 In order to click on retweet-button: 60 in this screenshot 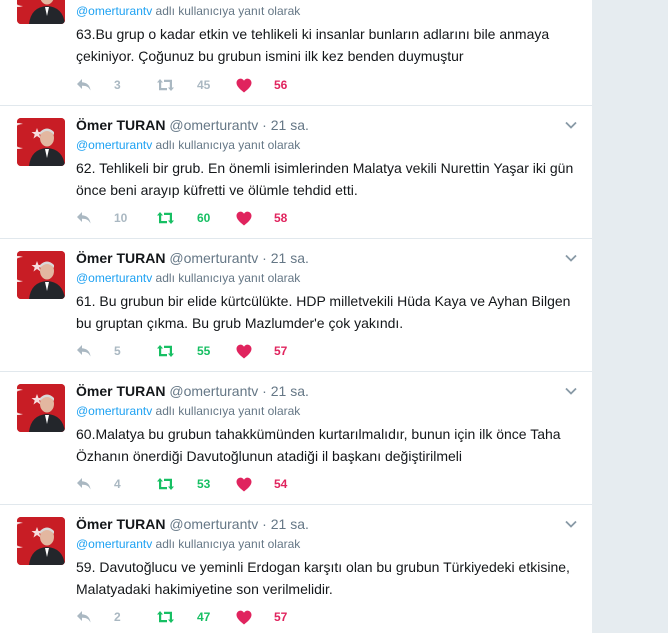, I will do `click(183, 218)`.